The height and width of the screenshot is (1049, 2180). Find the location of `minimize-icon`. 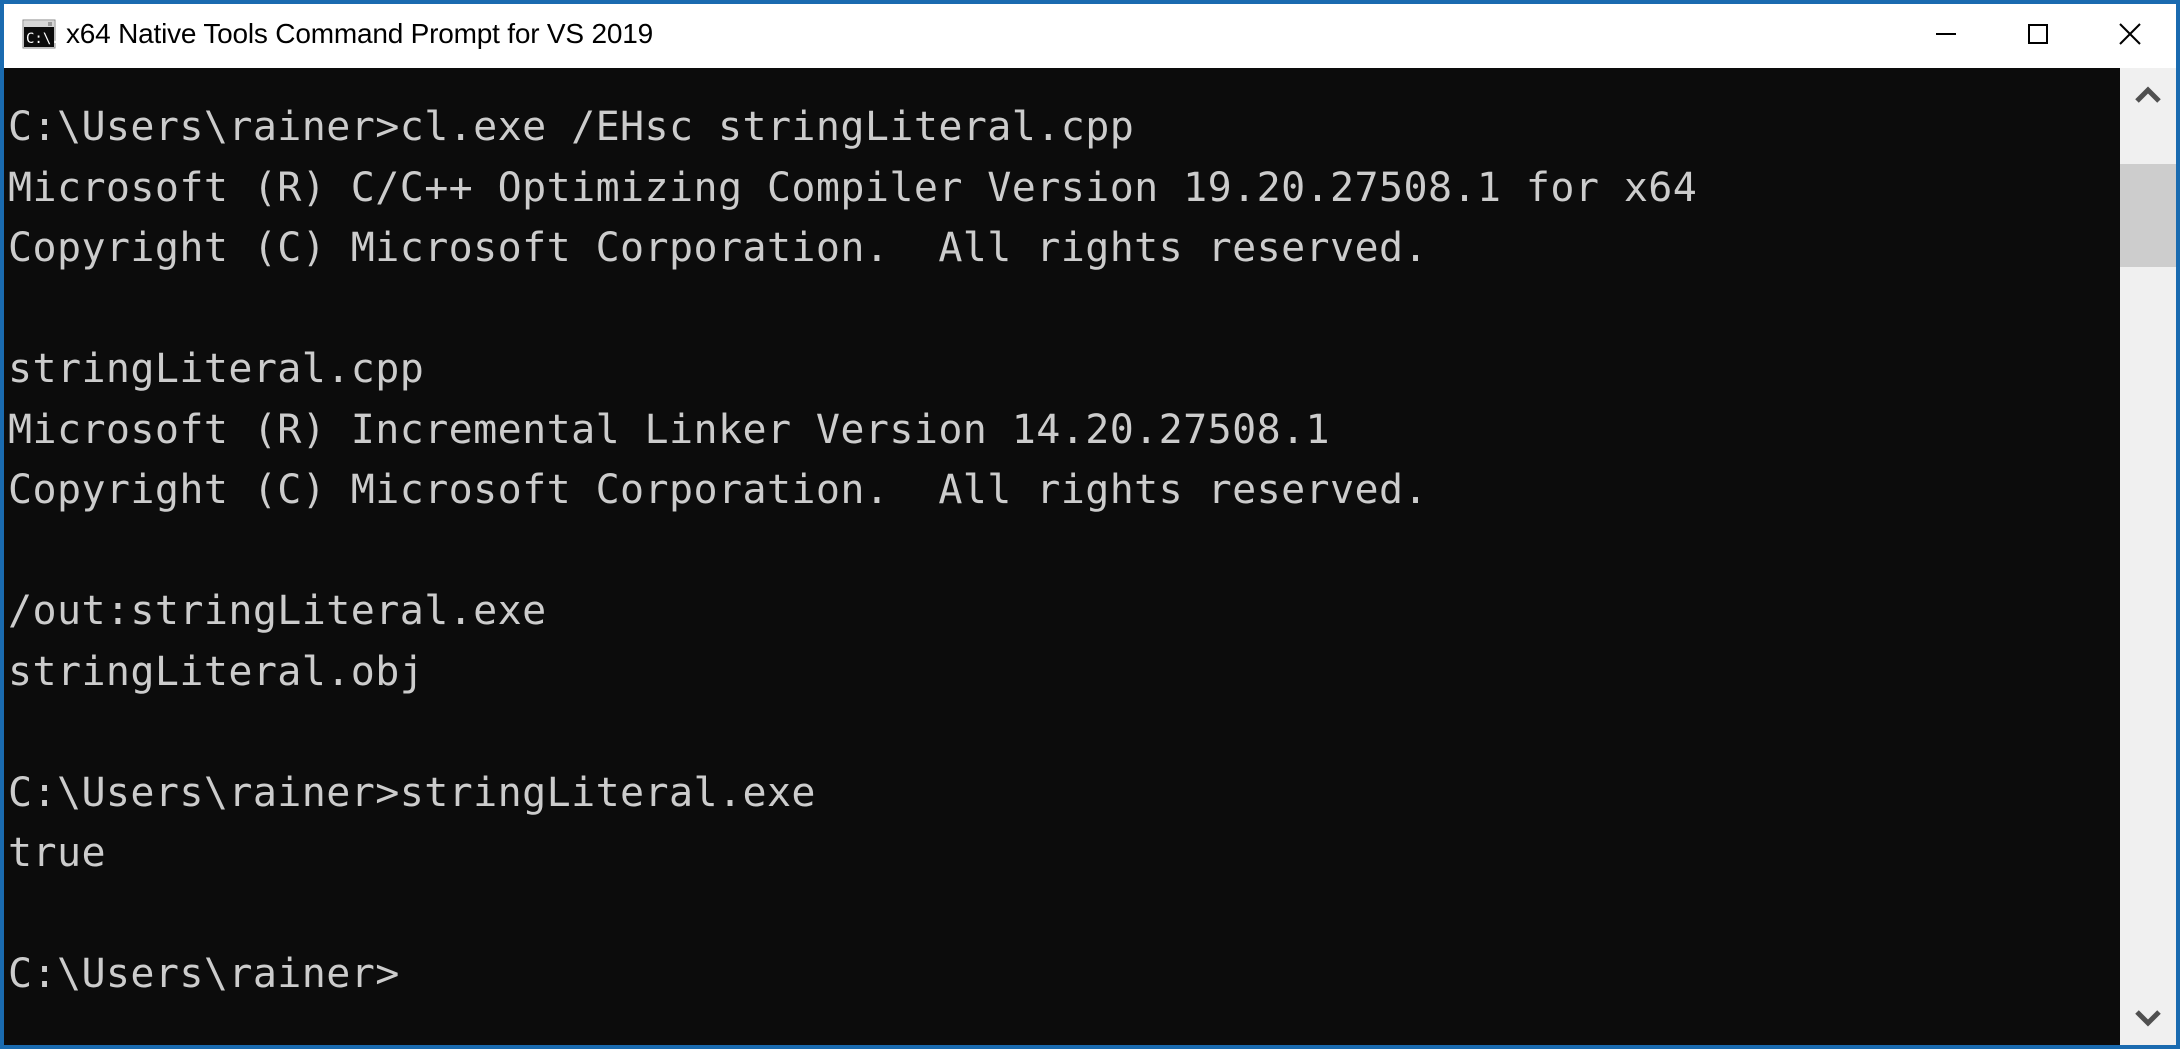

minimize-icon is located at coordinates (1946, 34).